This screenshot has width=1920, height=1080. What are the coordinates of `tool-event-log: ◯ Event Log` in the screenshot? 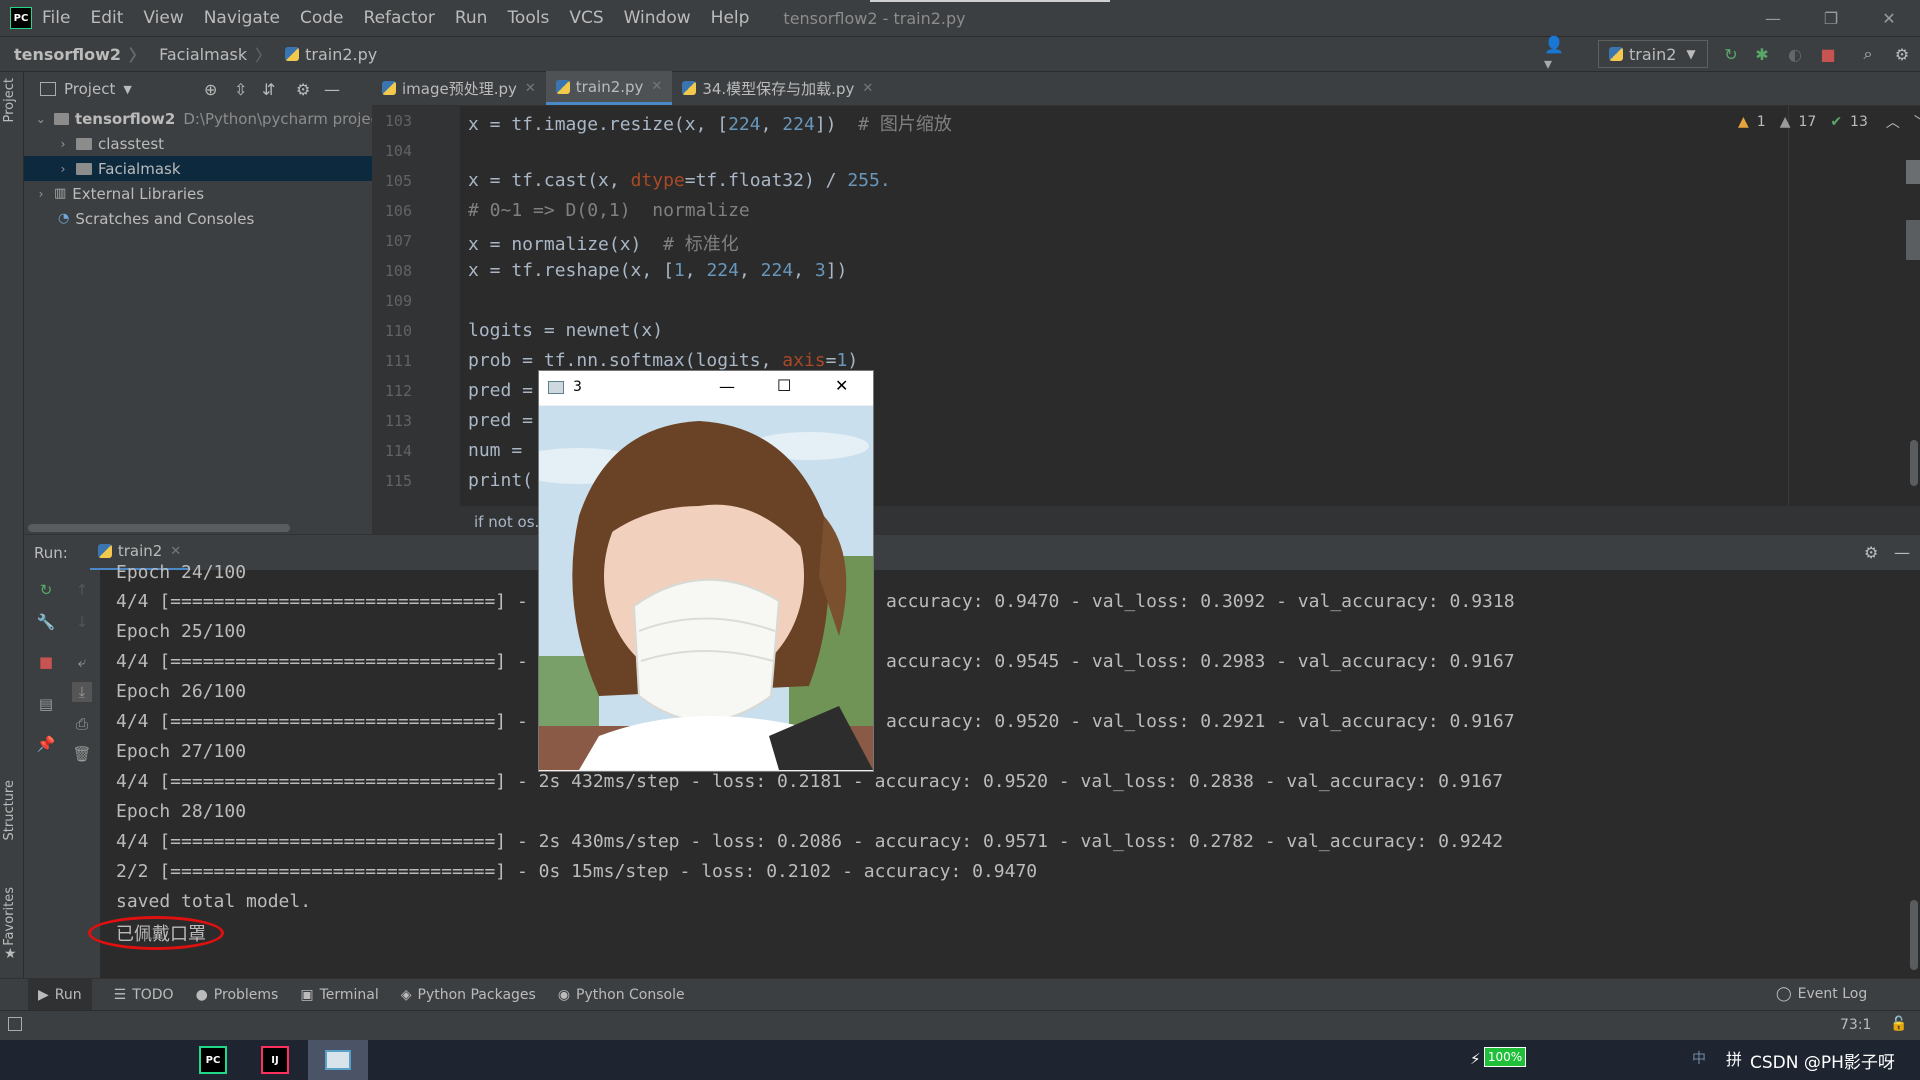 It's located at (1821, 994).